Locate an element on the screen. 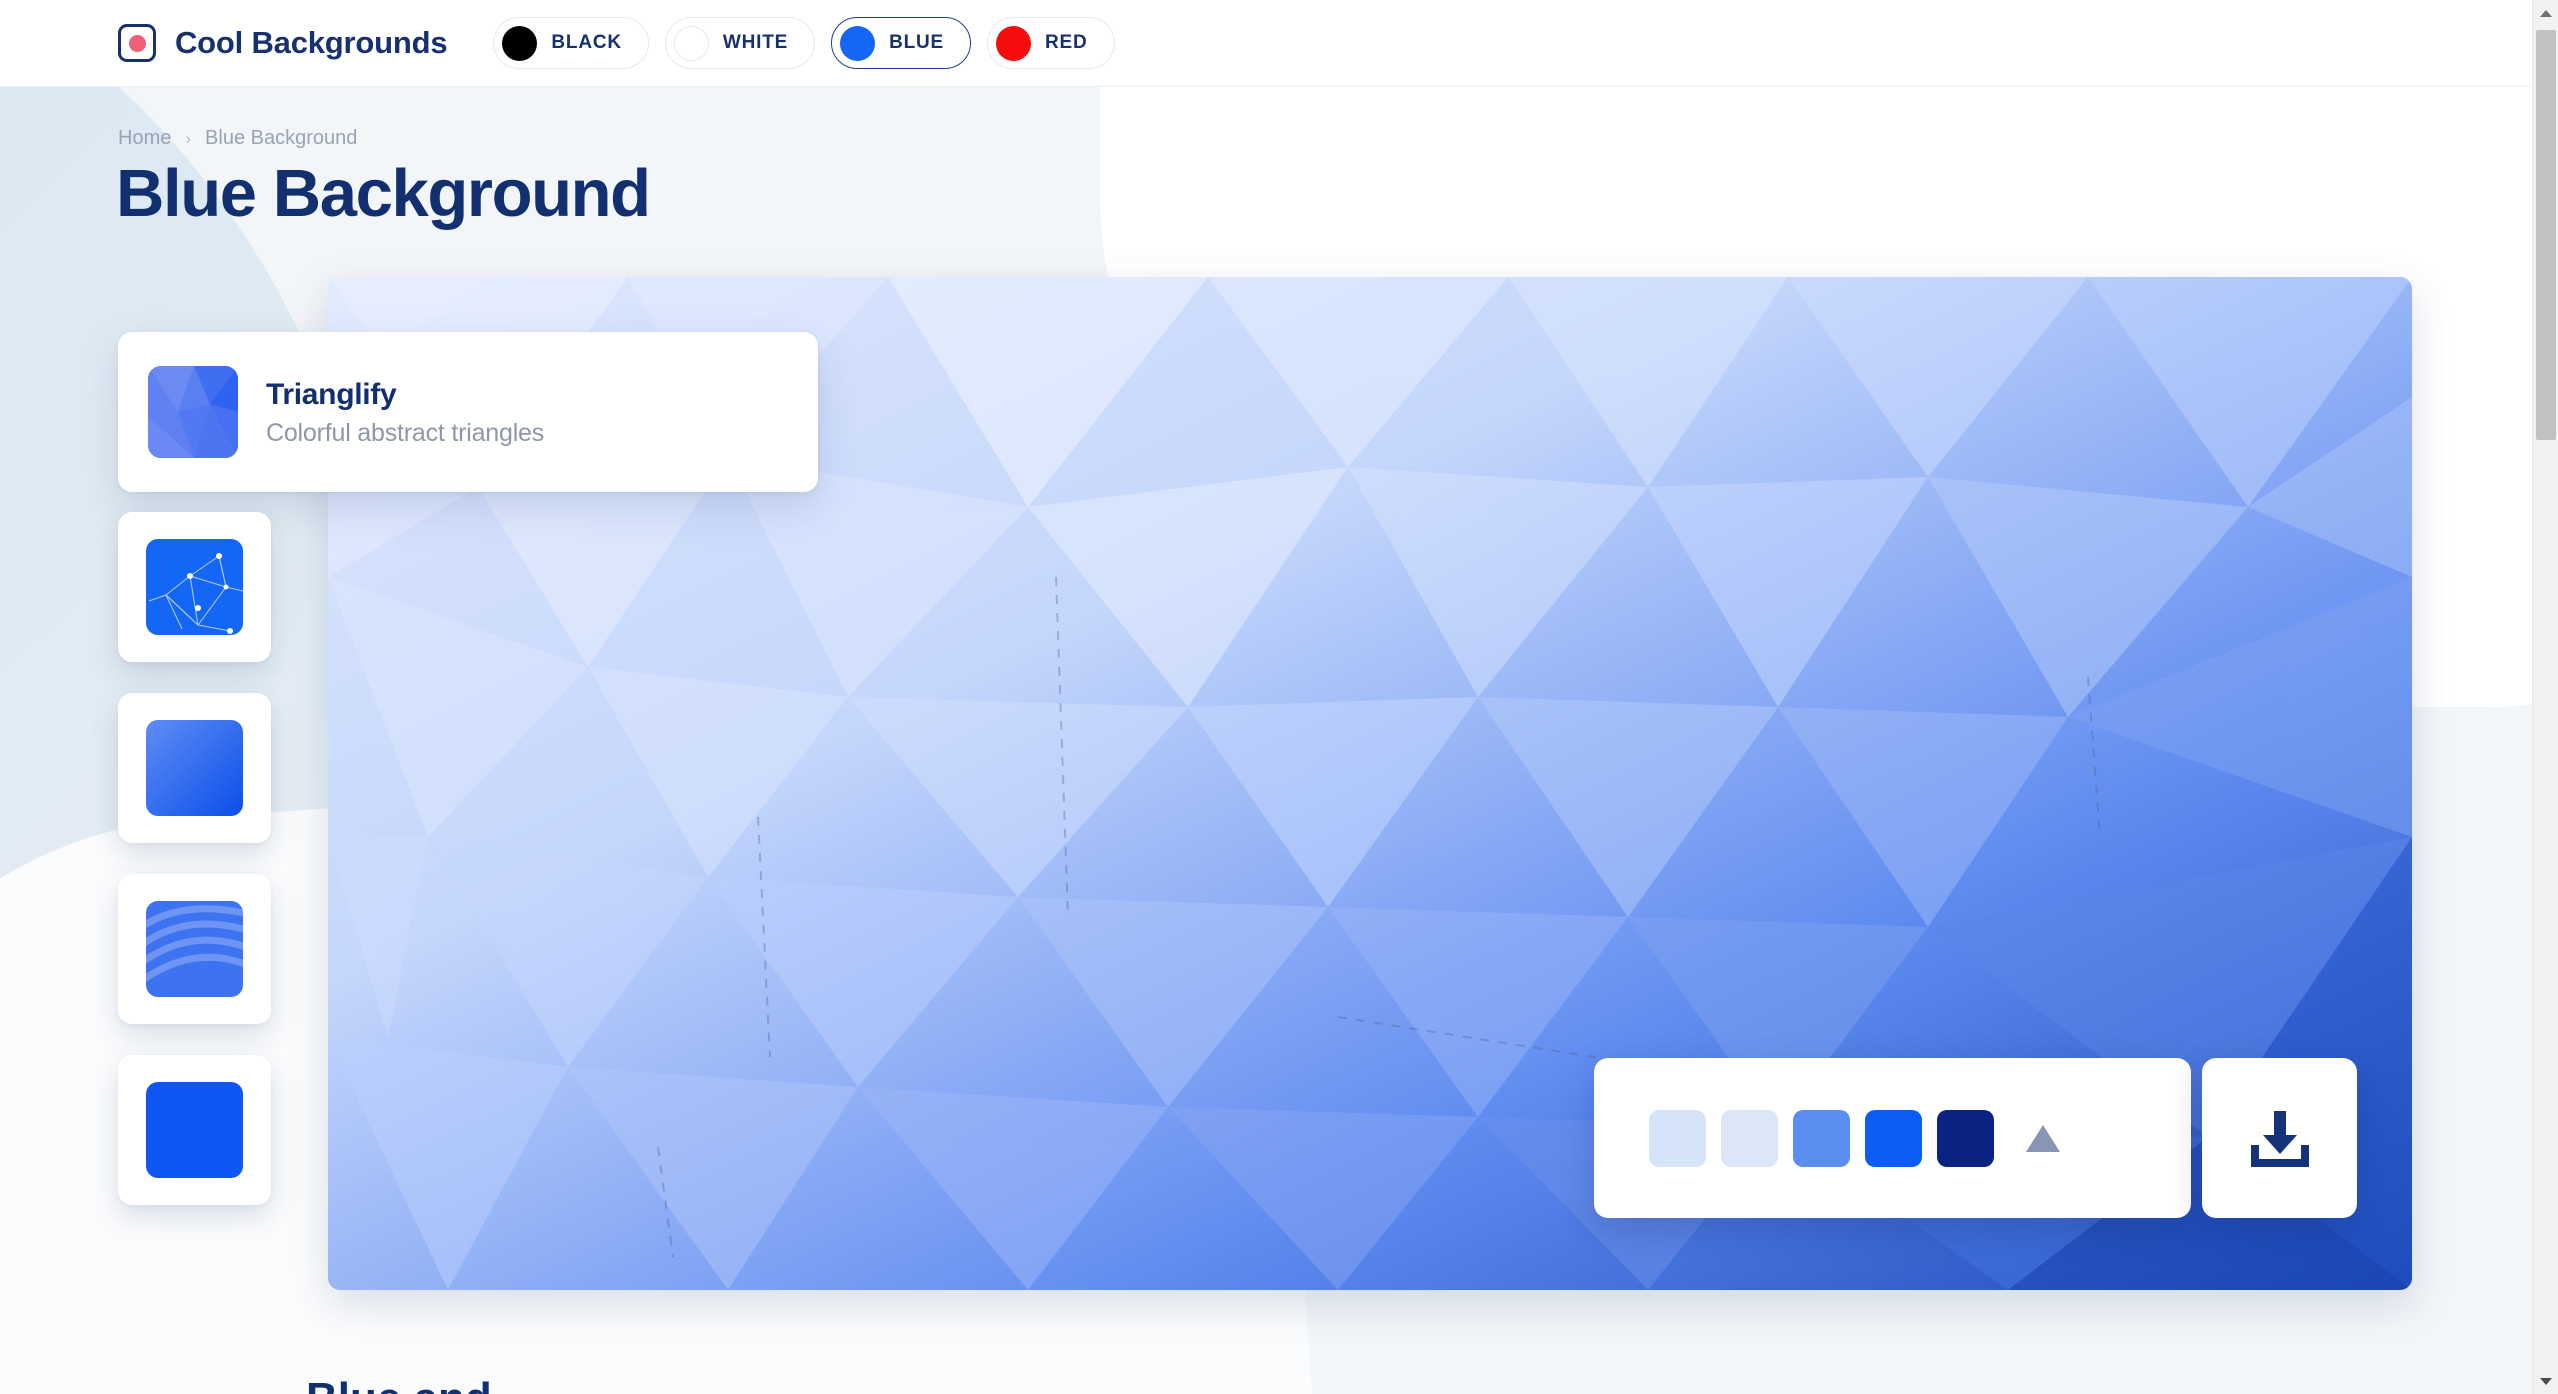 This screenshot has height=1394, width=2558. color-filter-nav: BLACK WHITE BLUE RED is located at coordinates (804, 43).